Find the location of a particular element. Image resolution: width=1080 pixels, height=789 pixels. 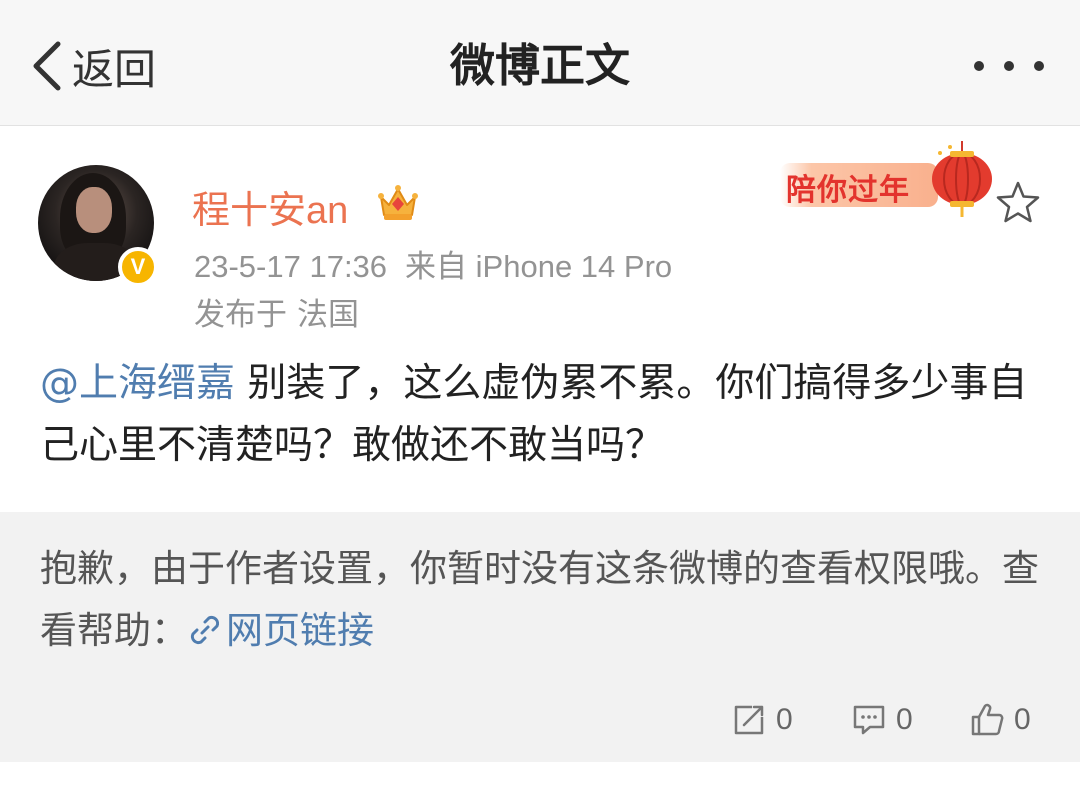

mention-link: @上海缙嘉 is located at coordinates (137, 383).